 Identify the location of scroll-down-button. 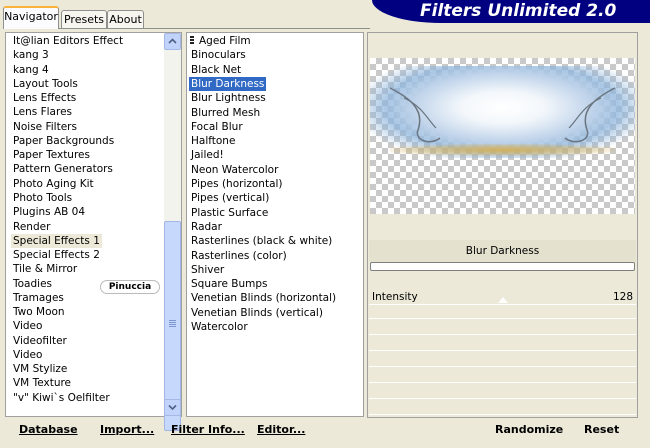
(172, 407).